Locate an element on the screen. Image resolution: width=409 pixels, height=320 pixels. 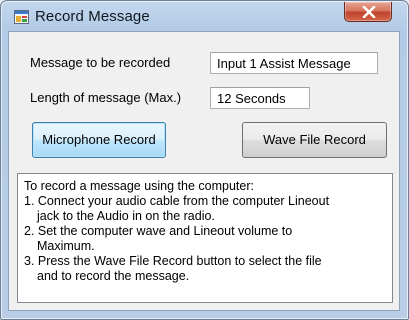
message-label: Message to be recorded is located at coordinates (100, 62).